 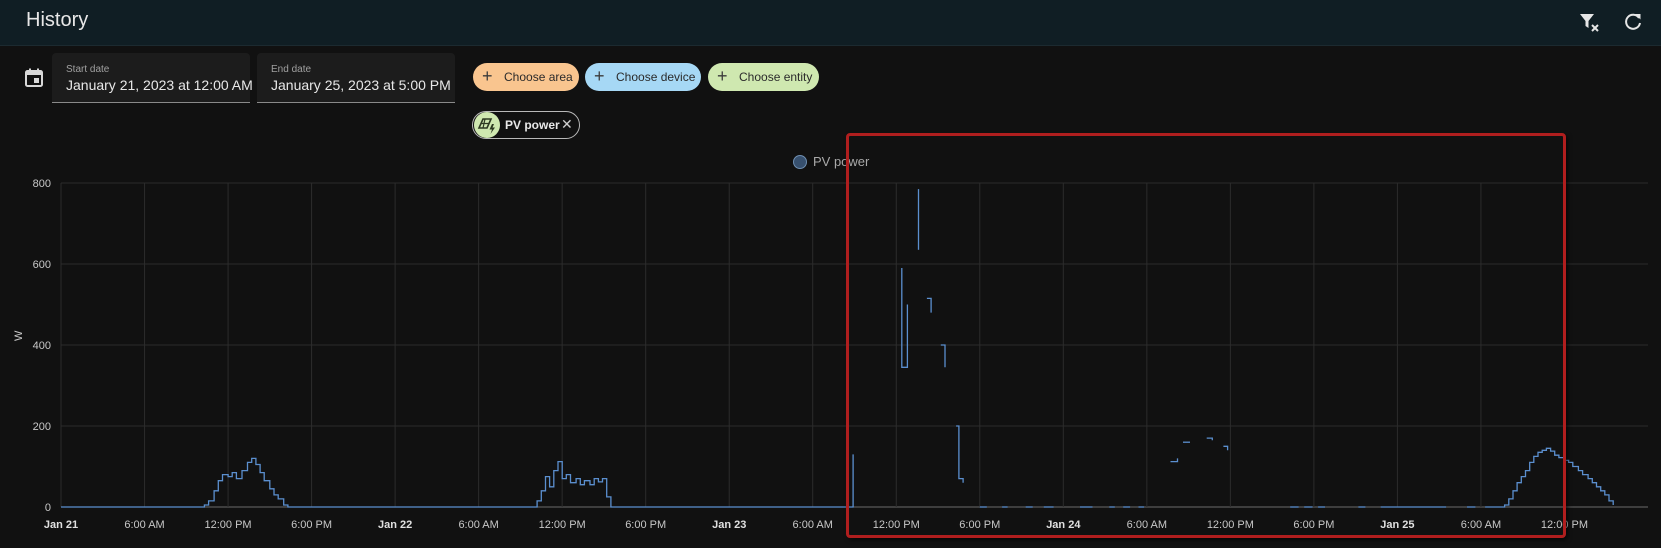 What do you see at coordinates (776, 77) in the screenshot?
I see `choose-entity-label: Choose entity` at bounding box center [776, 77].